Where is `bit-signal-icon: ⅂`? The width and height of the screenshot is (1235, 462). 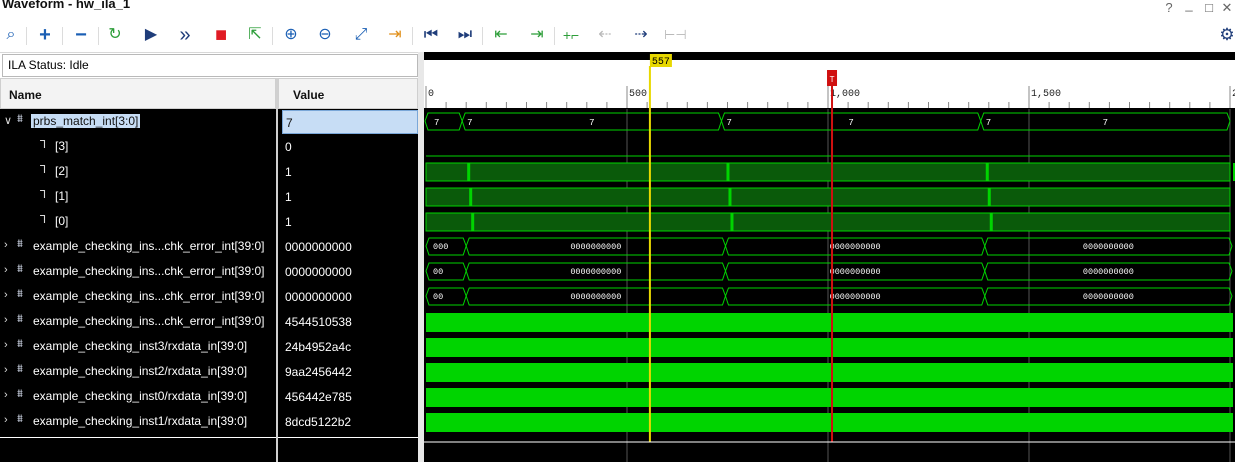 bit-signal-icon: ⅂ is located at coordinates (43, 170).